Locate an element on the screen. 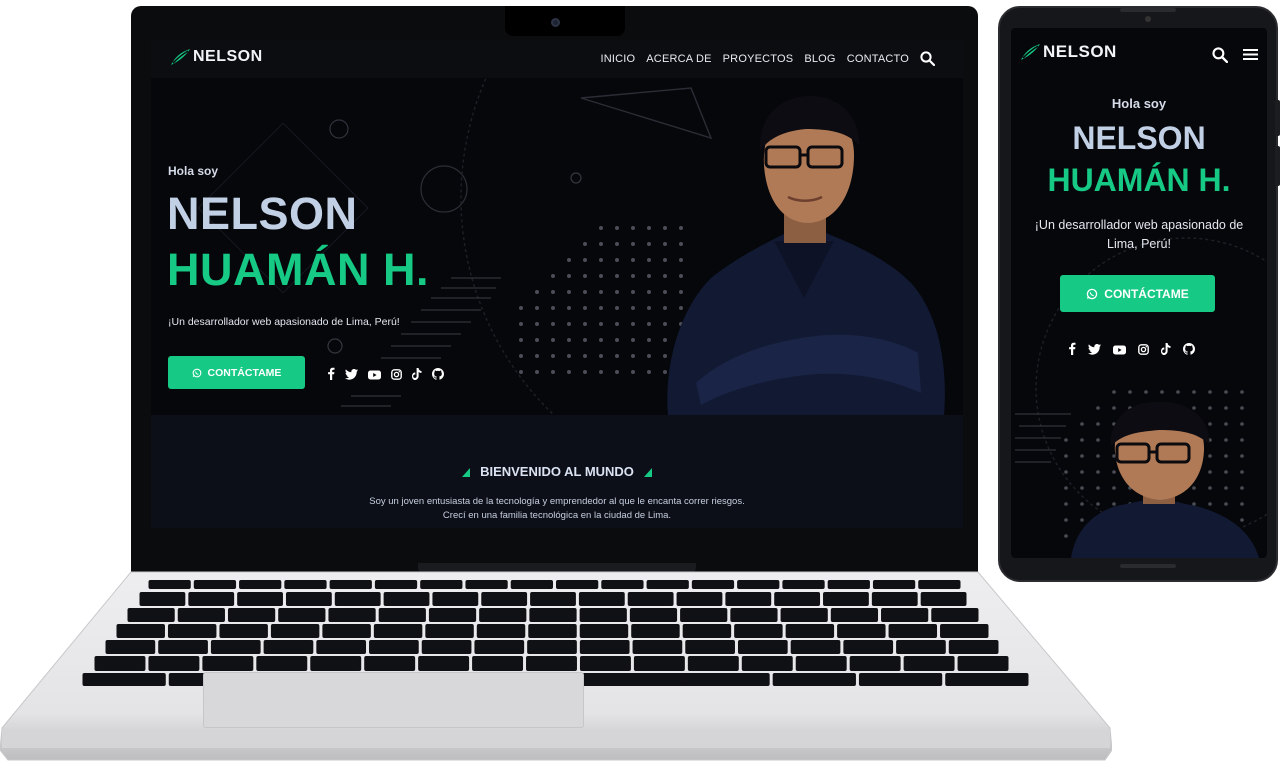 Image resolution: width=1280 pixels, height=770 pixels. phone-hero-name-first: NELSON is located at coordinates (1139, 138).